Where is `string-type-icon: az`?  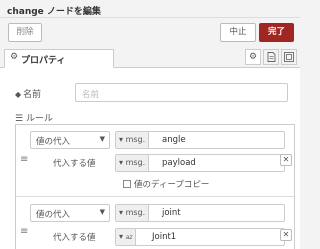 string-type-icon: az is located at coordinates (129, 237).